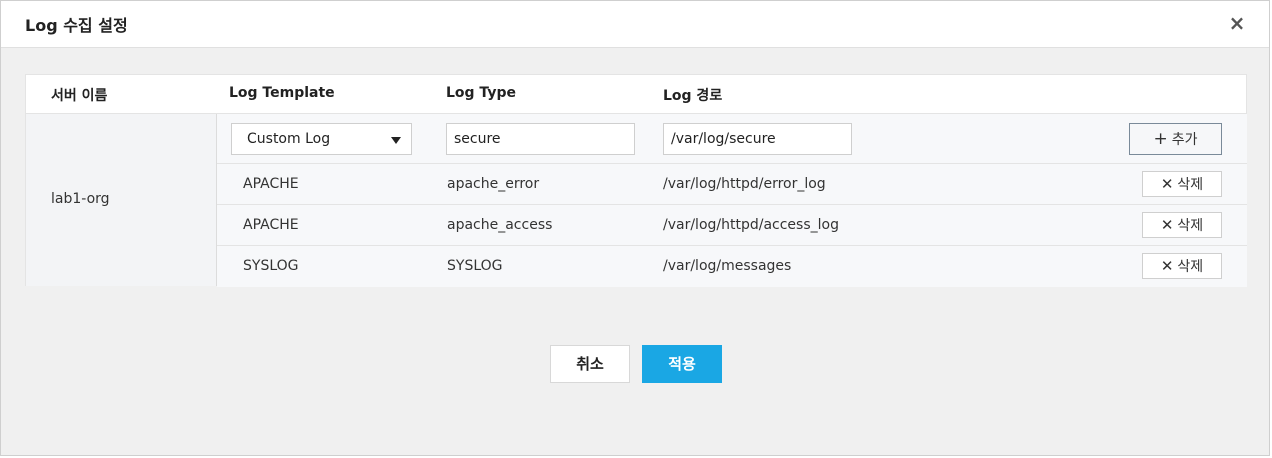 This screenshot has width=1272, height=458. What do you see at coordinates (744, 184) in the screenshot?
I see `row-path: /var/log/httpd/error_log` at bounding box center [744, 184].